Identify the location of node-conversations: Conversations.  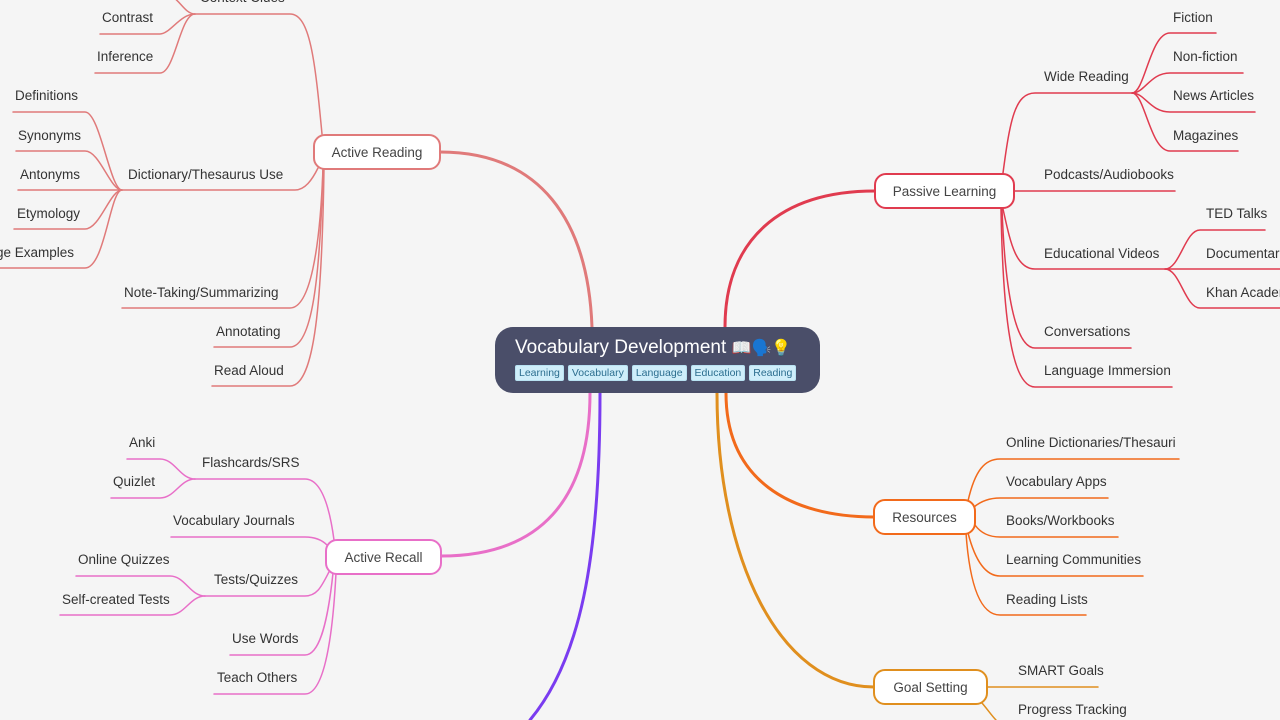
(1087, 332).